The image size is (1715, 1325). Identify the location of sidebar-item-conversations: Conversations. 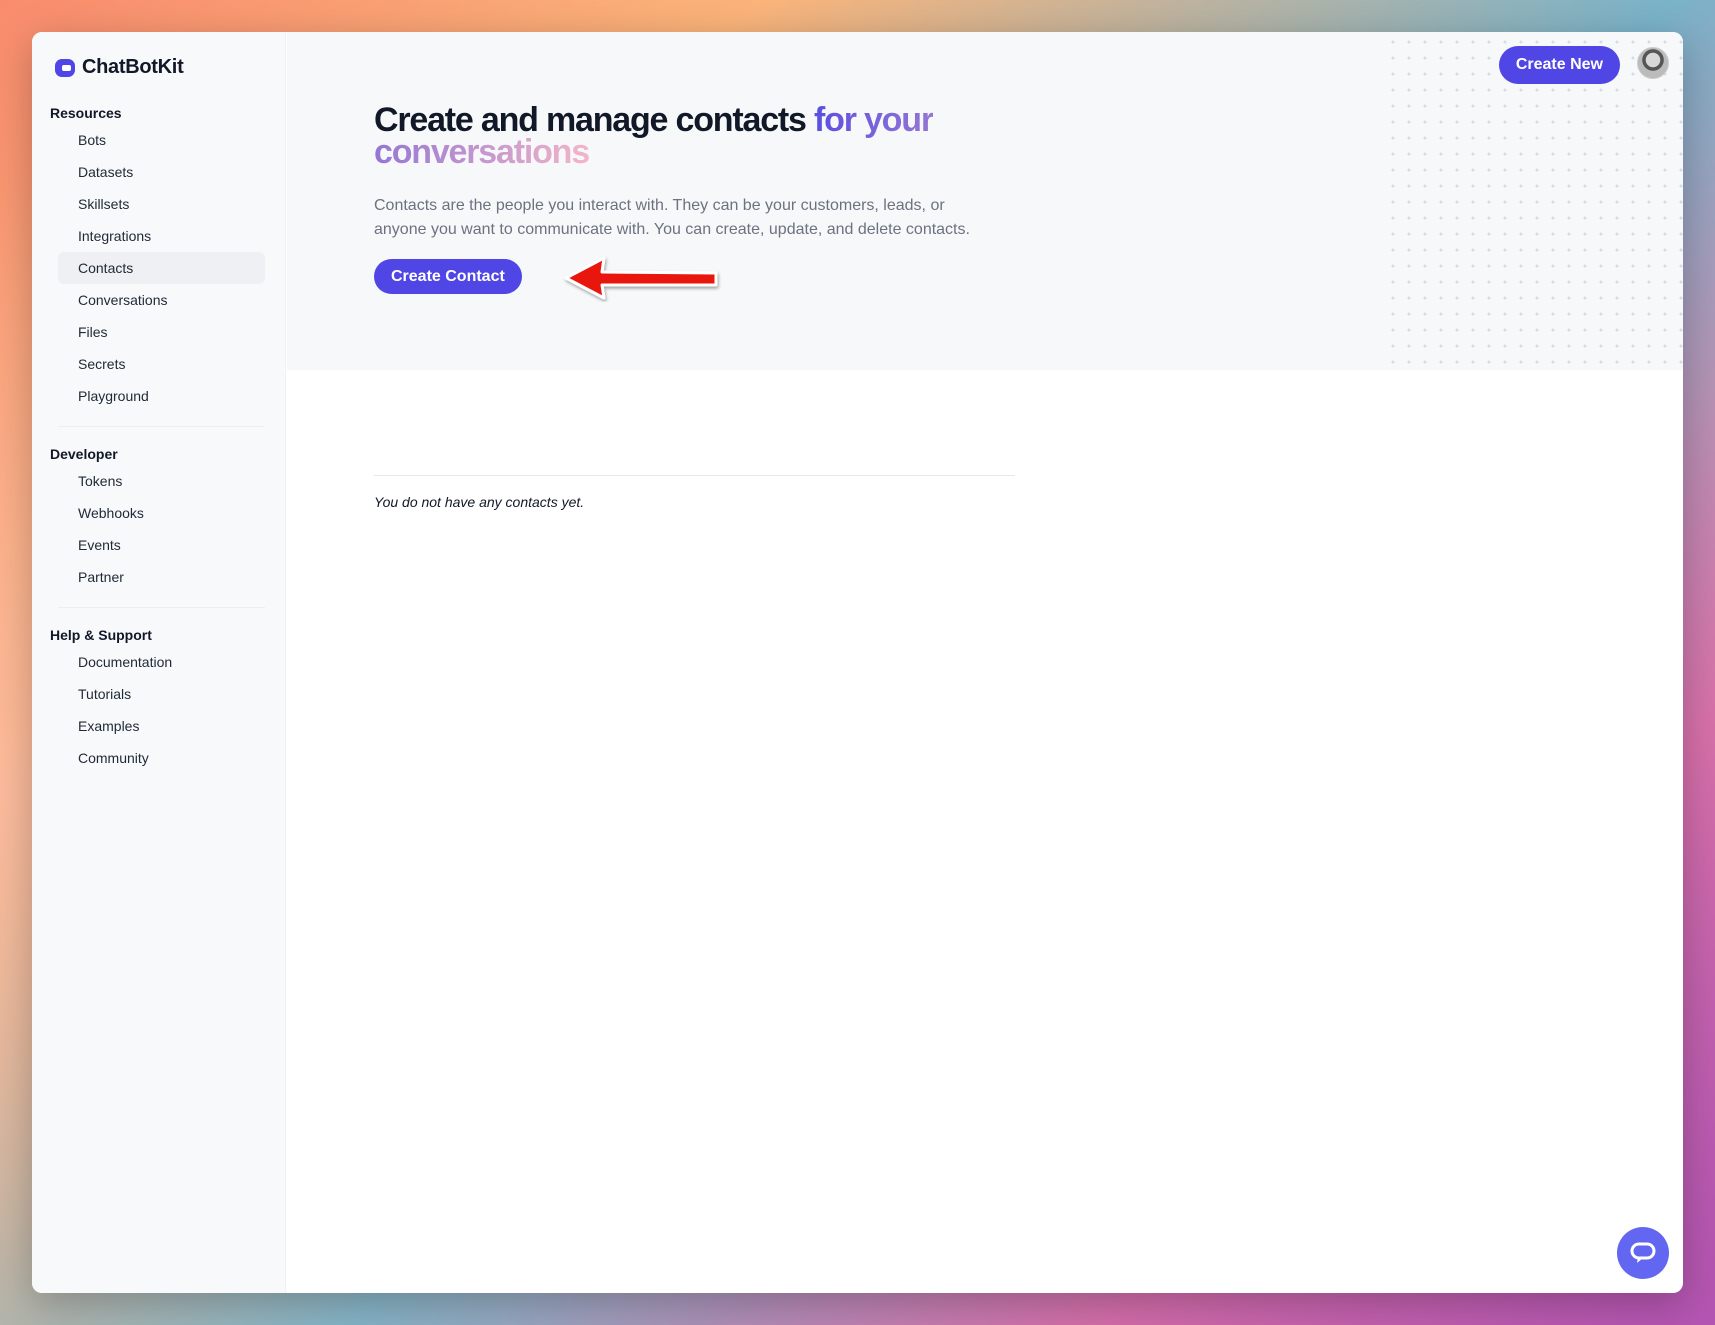
(161, 300).